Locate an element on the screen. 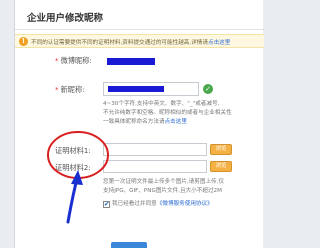 This screenshot has height=248, width=320. new-nick-label: * 新昵称: is located at coordinates (70, 89).